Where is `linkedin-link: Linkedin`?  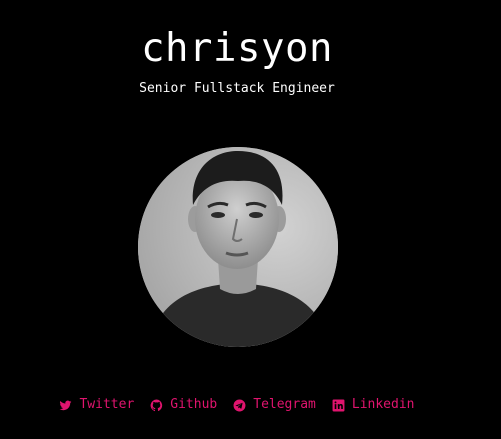
linkedin-link: Linkedin is located at coordinates (373, 405).